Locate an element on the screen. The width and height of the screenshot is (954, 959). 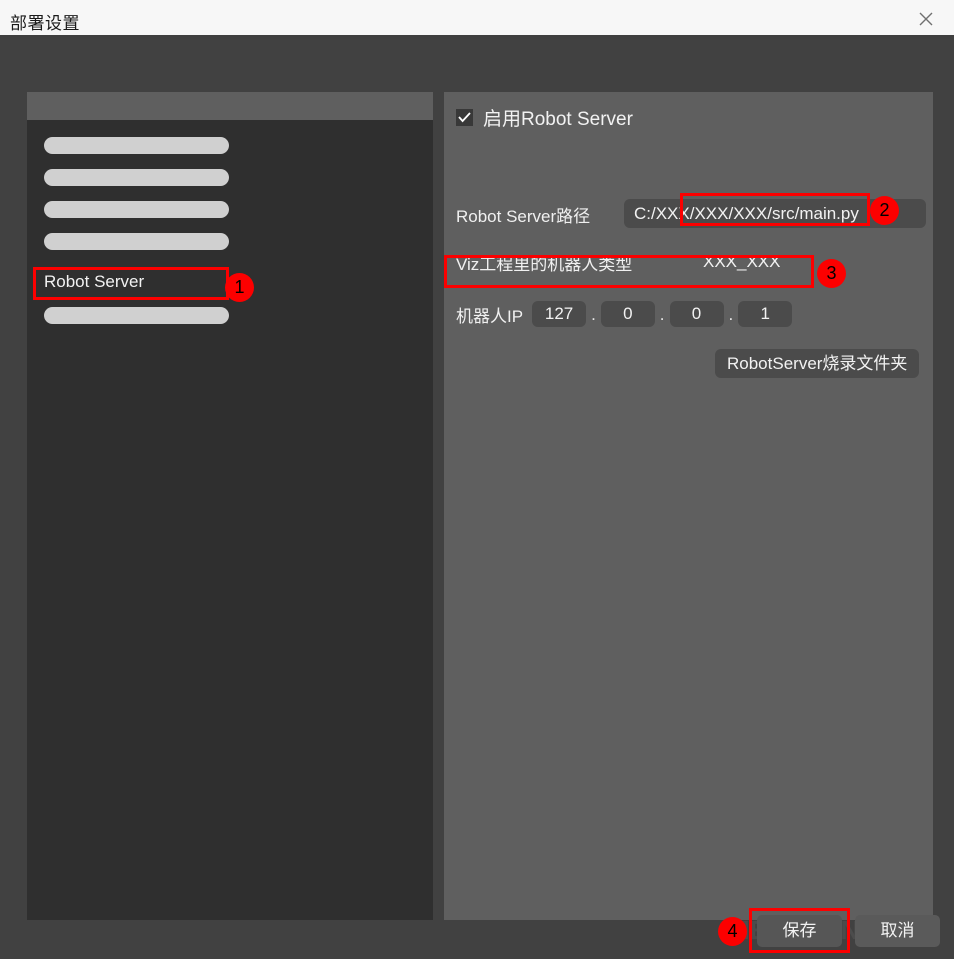
robot-ip-octet-3: 0 is located at coordinates (696, 314).